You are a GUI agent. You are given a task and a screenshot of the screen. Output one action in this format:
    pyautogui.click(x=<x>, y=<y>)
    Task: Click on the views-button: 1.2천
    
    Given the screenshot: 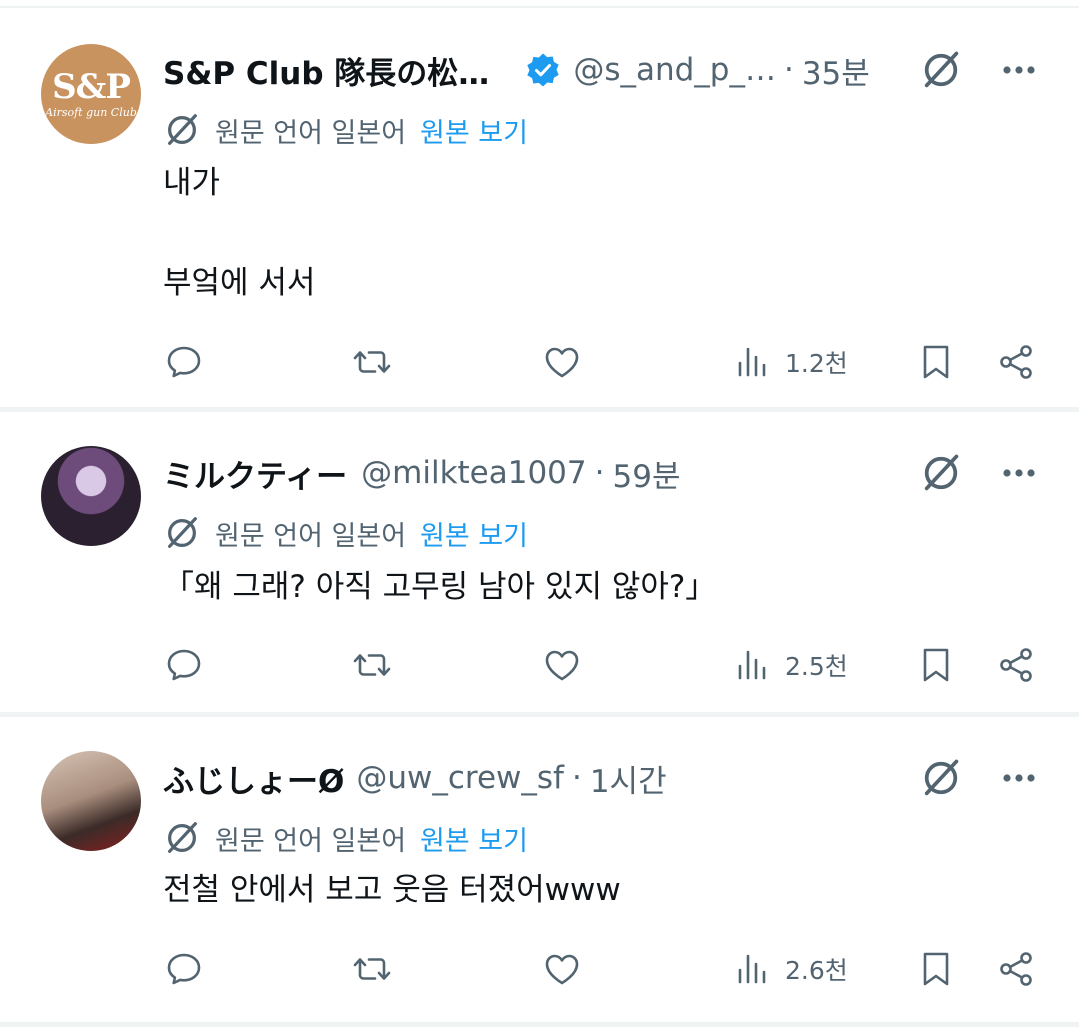 What is the action you would take?
    pyautogui.click(x=789, y=362)
    